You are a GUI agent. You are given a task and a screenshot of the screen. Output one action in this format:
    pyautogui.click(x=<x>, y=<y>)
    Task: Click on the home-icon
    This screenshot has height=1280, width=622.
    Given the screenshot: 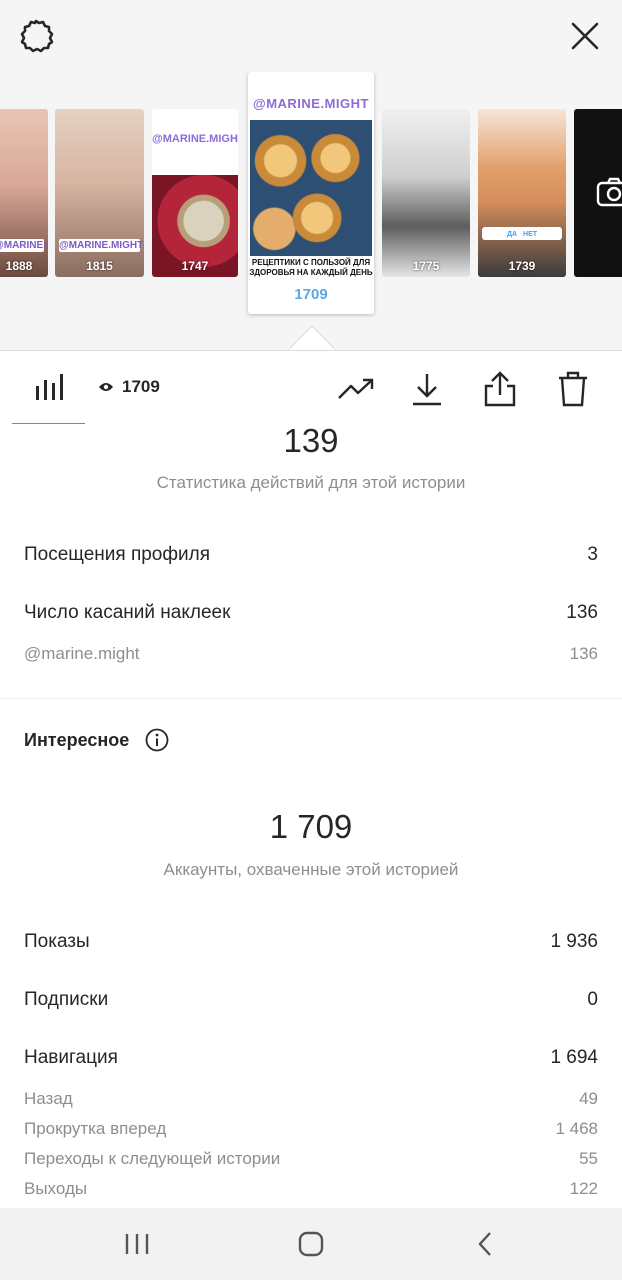 What is the action you would take?
    pyautogui.click(x=311, y=1244)
    